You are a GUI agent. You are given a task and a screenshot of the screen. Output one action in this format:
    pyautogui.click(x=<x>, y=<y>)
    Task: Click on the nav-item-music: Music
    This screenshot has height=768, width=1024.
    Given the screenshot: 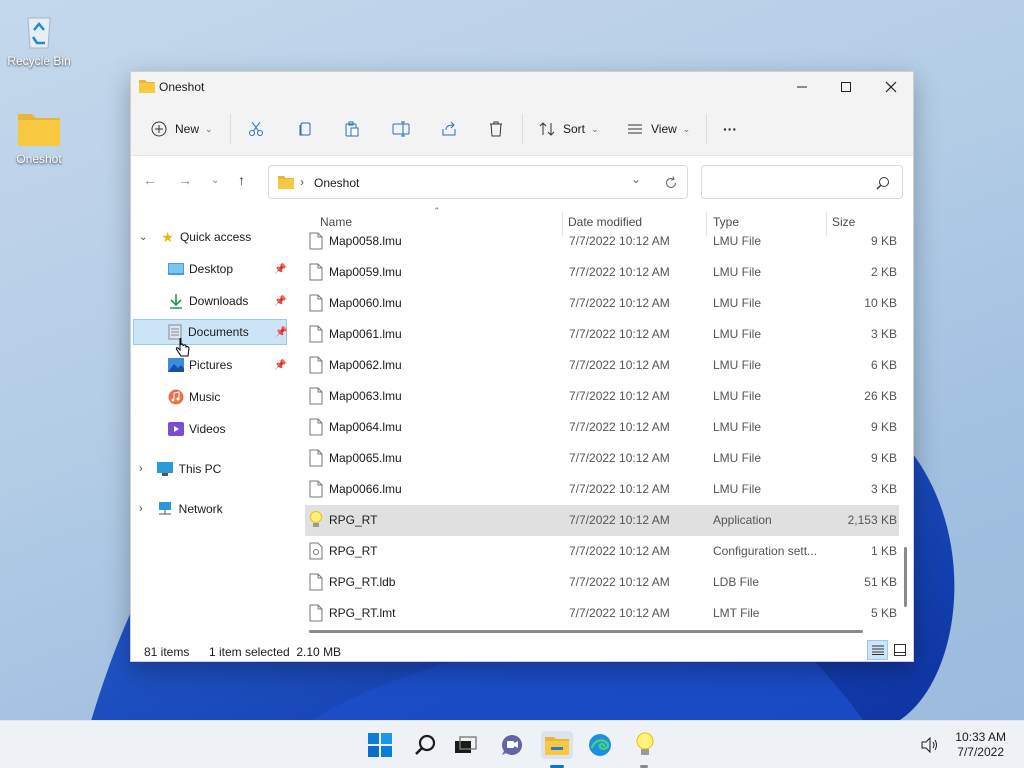 What is the action you would take?
    pyautogui.click(x=210, y=397)
    